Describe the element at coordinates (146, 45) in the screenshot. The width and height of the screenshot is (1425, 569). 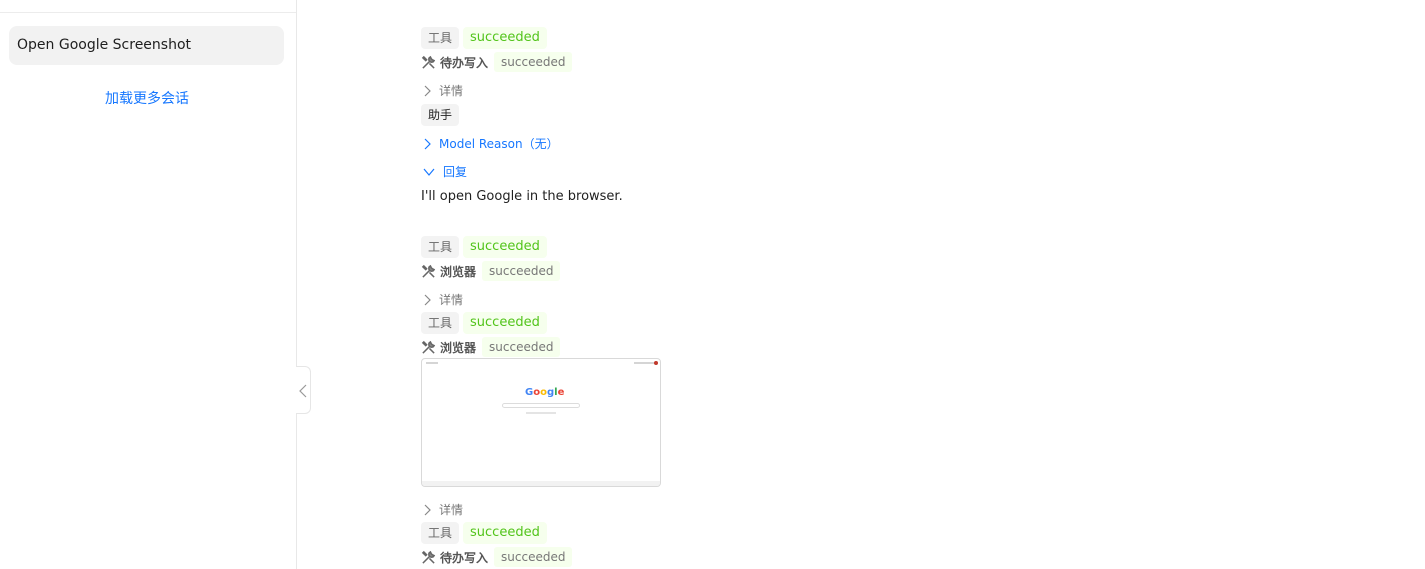
I see `conversation-item: Open Google Screenshot` at that location.